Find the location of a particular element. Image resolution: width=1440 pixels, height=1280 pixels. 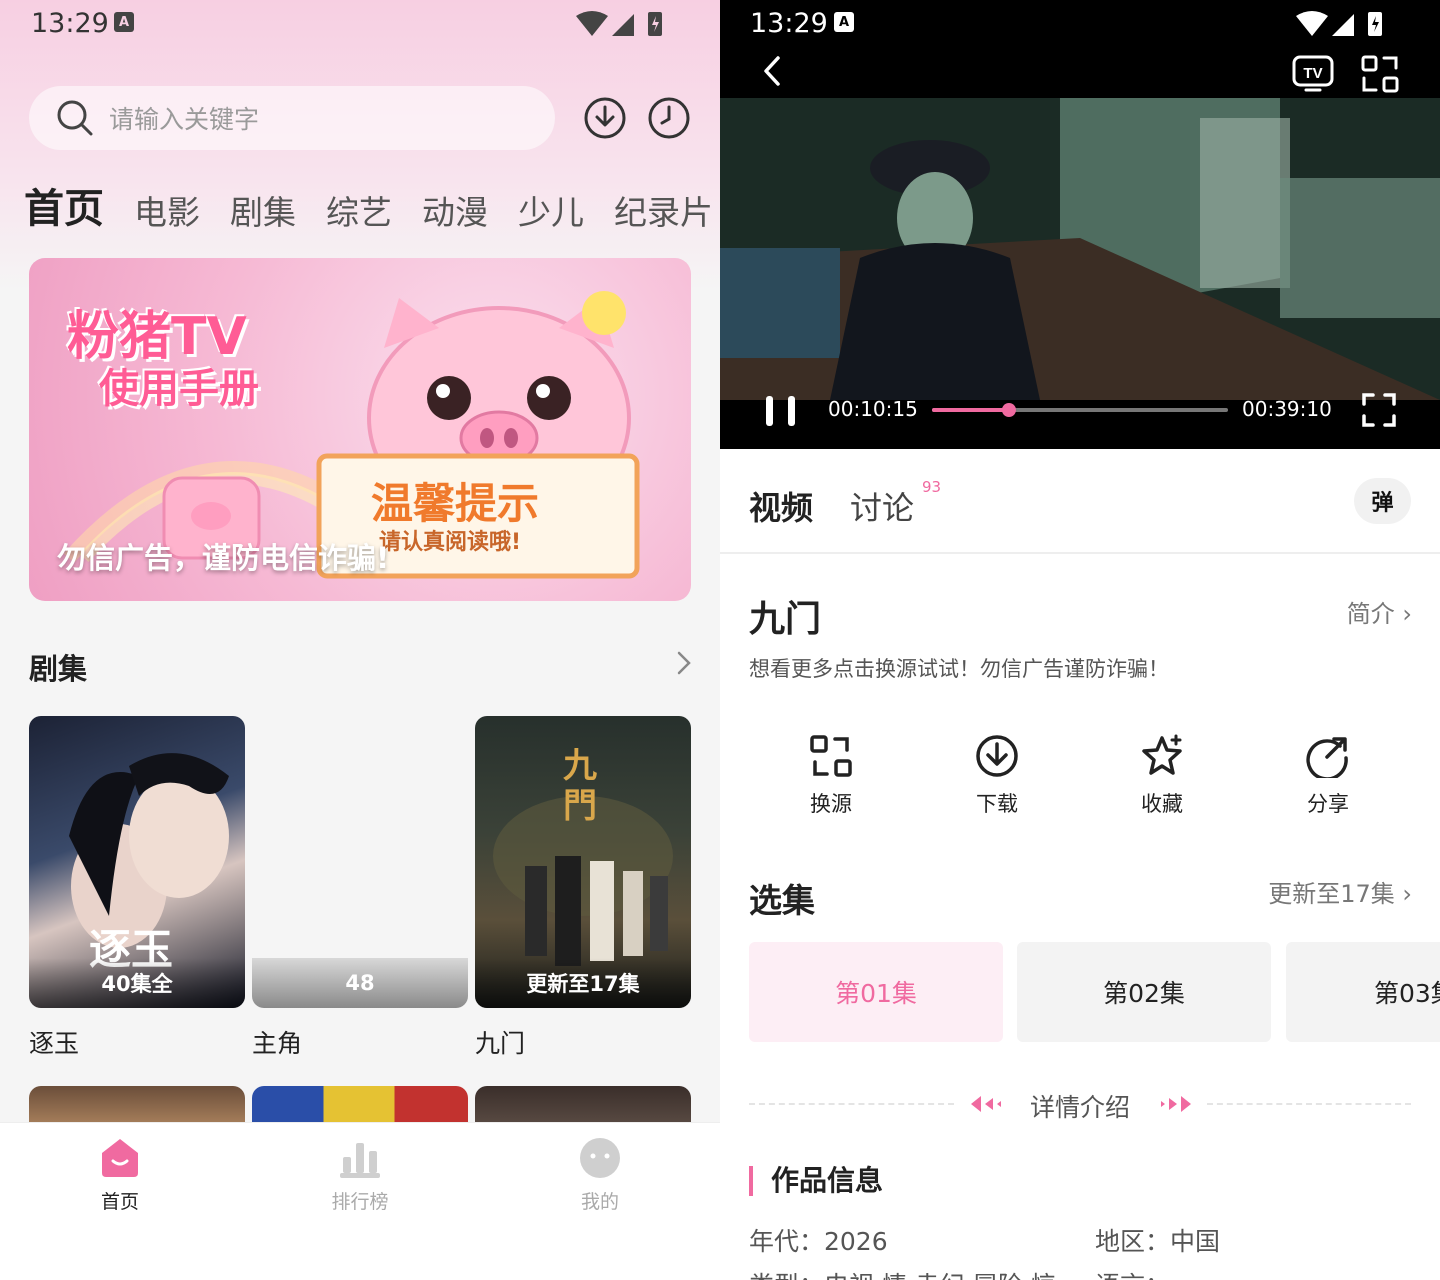

info-year: 年代：2026 is located at coordinates (818, 1241).